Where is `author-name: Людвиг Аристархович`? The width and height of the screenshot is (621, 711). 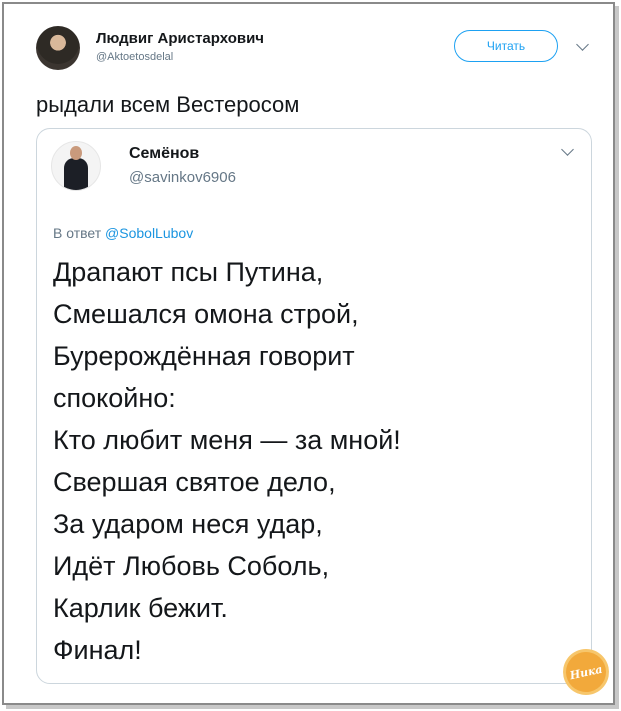 author-name: Людвиг Аристархович is located at coordinates (180, 38).